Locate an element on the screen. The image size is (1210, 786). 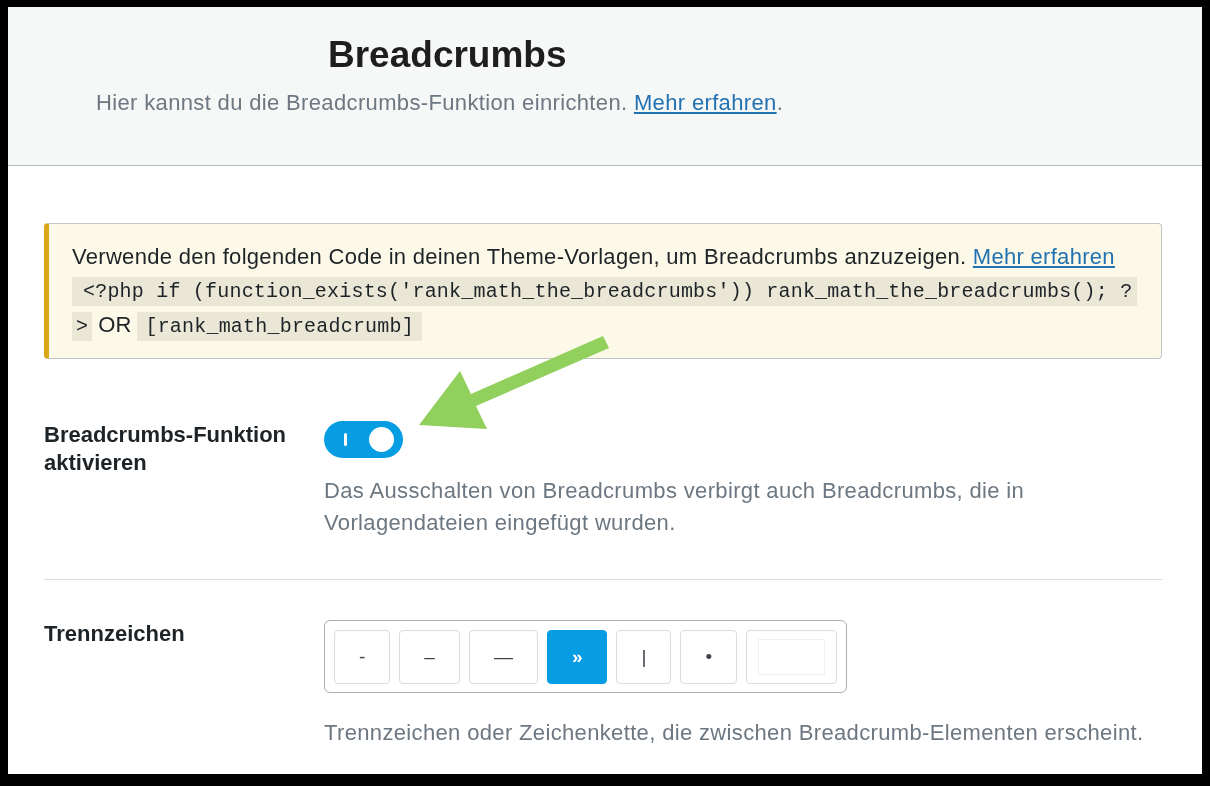
or-text: OR is located at coordinates (115, 324).